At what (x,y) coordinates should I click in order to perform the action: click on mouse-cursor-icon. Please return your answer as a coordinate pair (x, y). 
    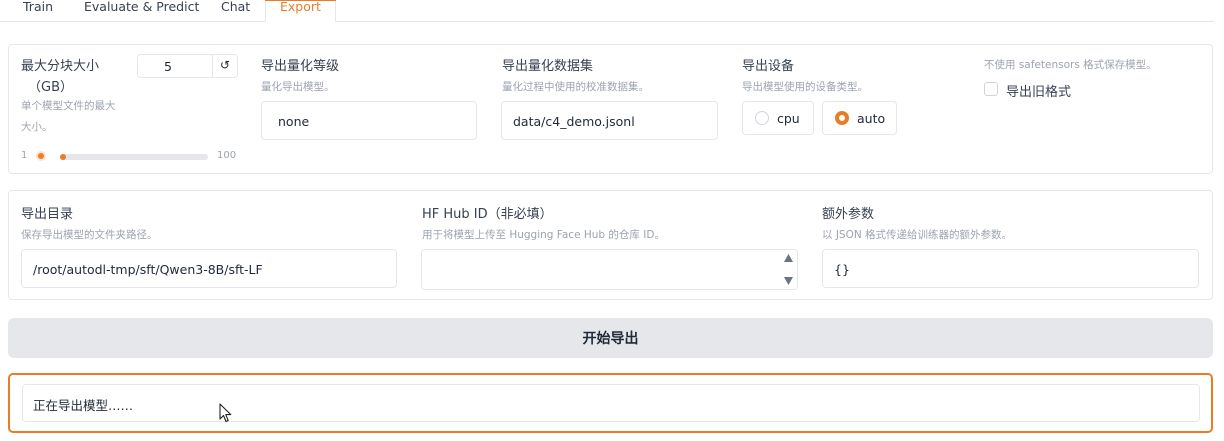
    Looking at the image, I should click on (225, 413).